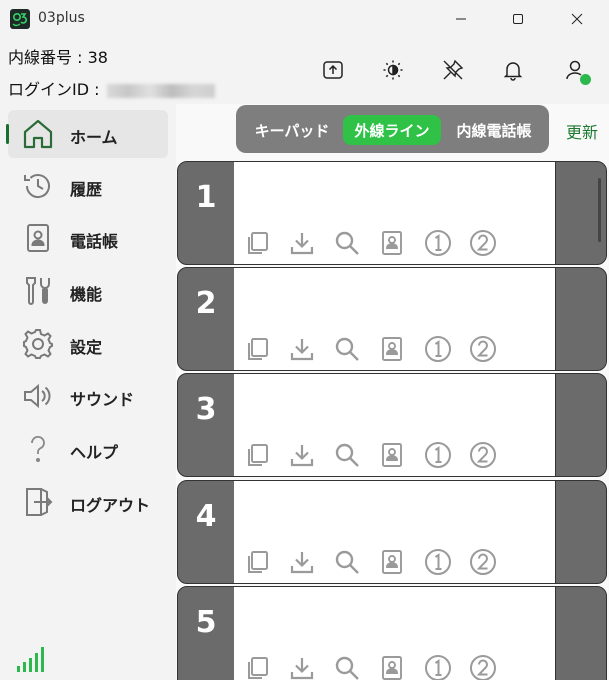  I want to click on external-line-row: 1, so click(392, 213).